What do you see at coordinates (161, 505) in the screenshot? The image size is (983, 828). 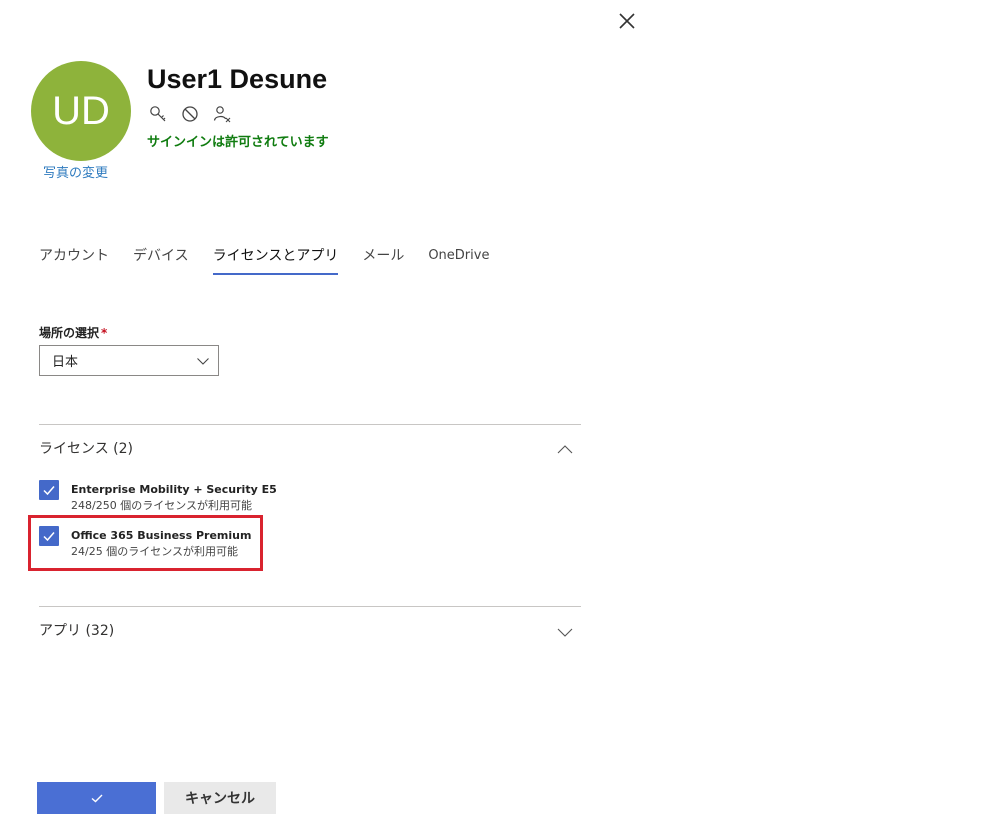 I see `license-availability: 248/250 個のライセンスが利用可能` at bounding box center [161, 505].